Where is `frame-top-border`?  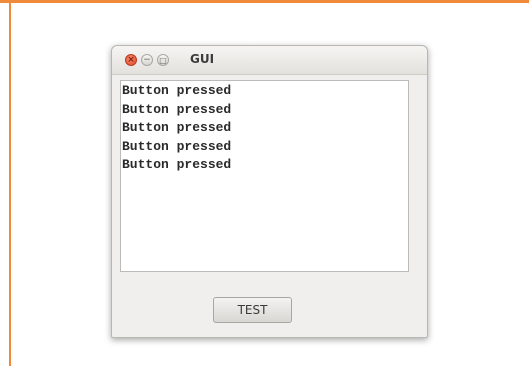
frame-top-border is located at coordinates (264, 1).